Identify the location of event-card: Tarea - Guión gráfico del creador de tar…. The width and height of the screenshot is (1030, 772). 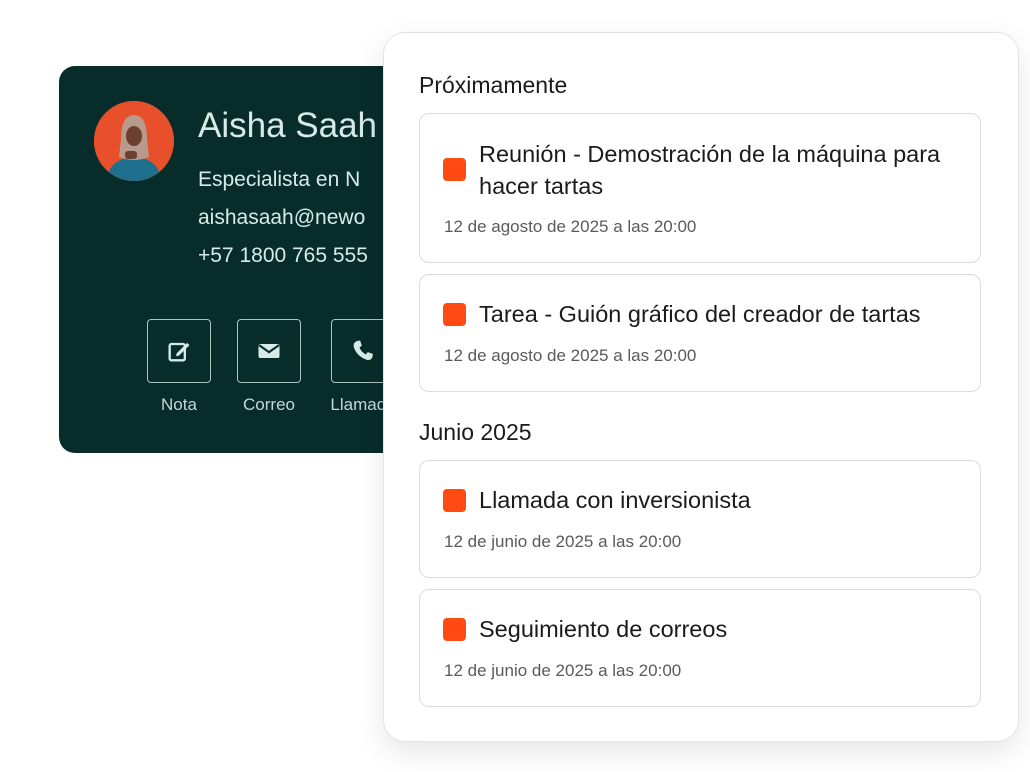
(700, 333).